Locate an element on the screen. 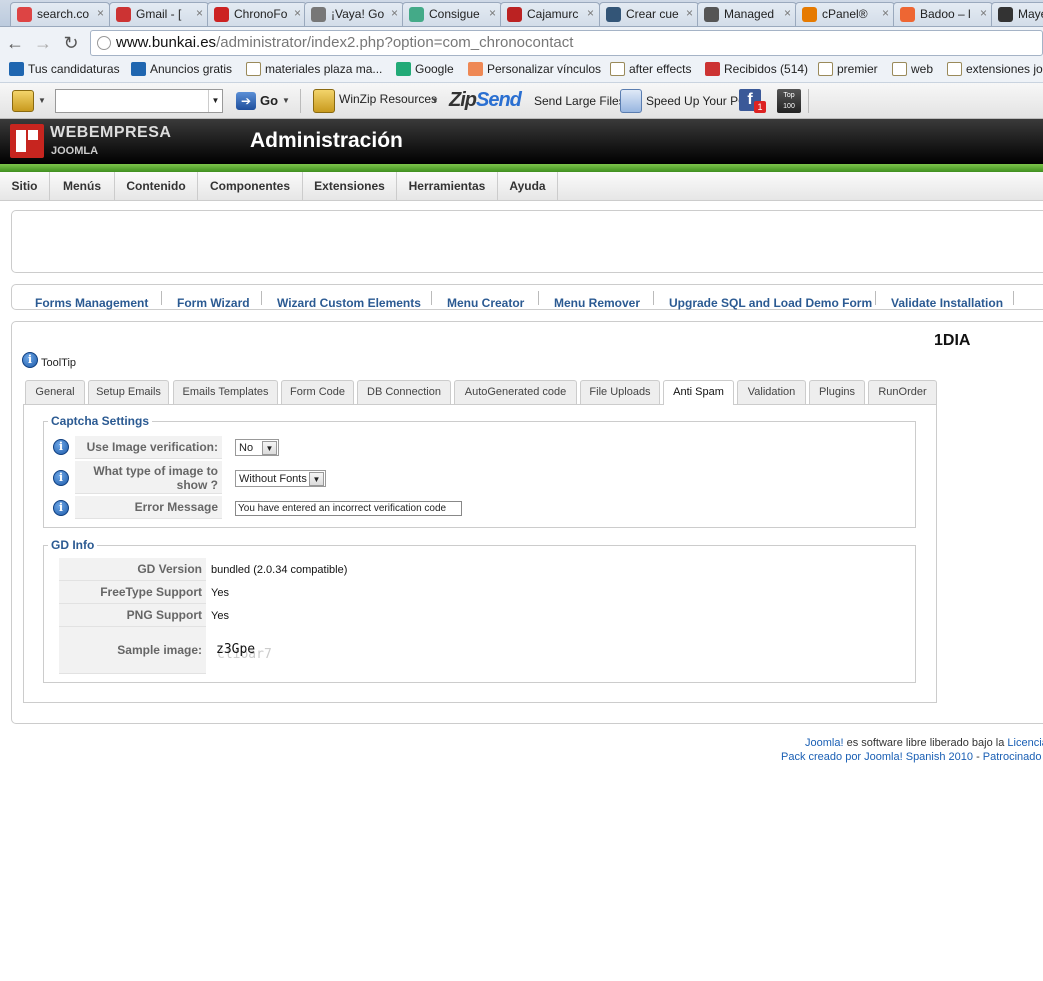 The height and width of the screenshot is (981, 1043). bookmark-item: extensiones joo is located at coordinates (995, 69).